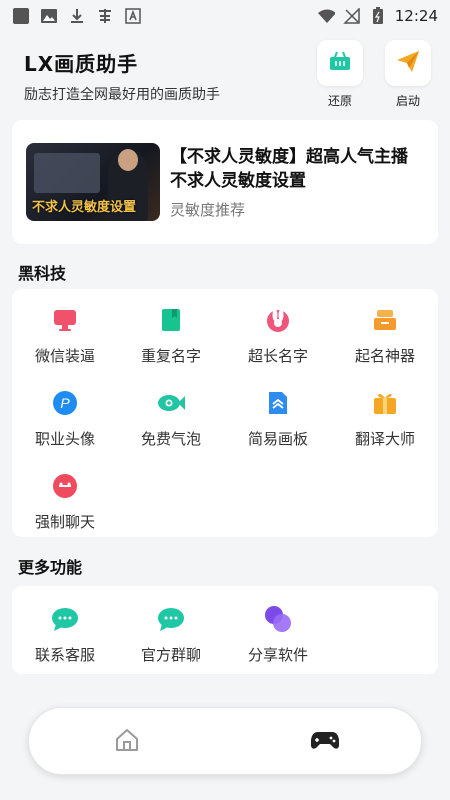 This screenshot has width=450, height=800. I want to click on status-bar: 12:24, so click(225, 16).